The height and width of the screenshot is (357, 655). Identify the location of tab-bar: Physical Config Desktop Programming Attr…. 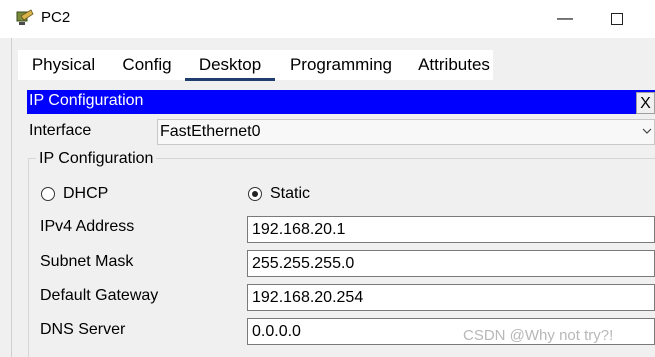
(255, 65).